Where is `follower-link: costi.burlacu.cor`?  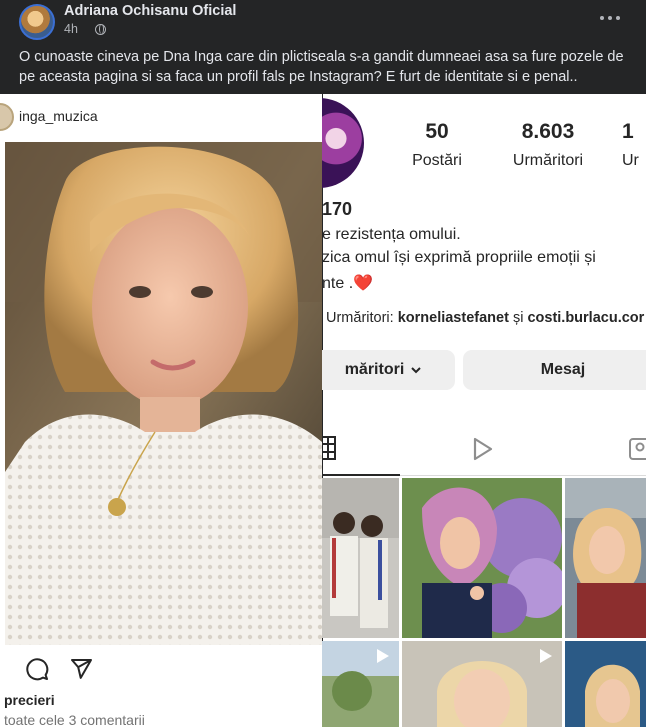 follower-link: costi.burlacu.cor is located at coordinates (585, 318).